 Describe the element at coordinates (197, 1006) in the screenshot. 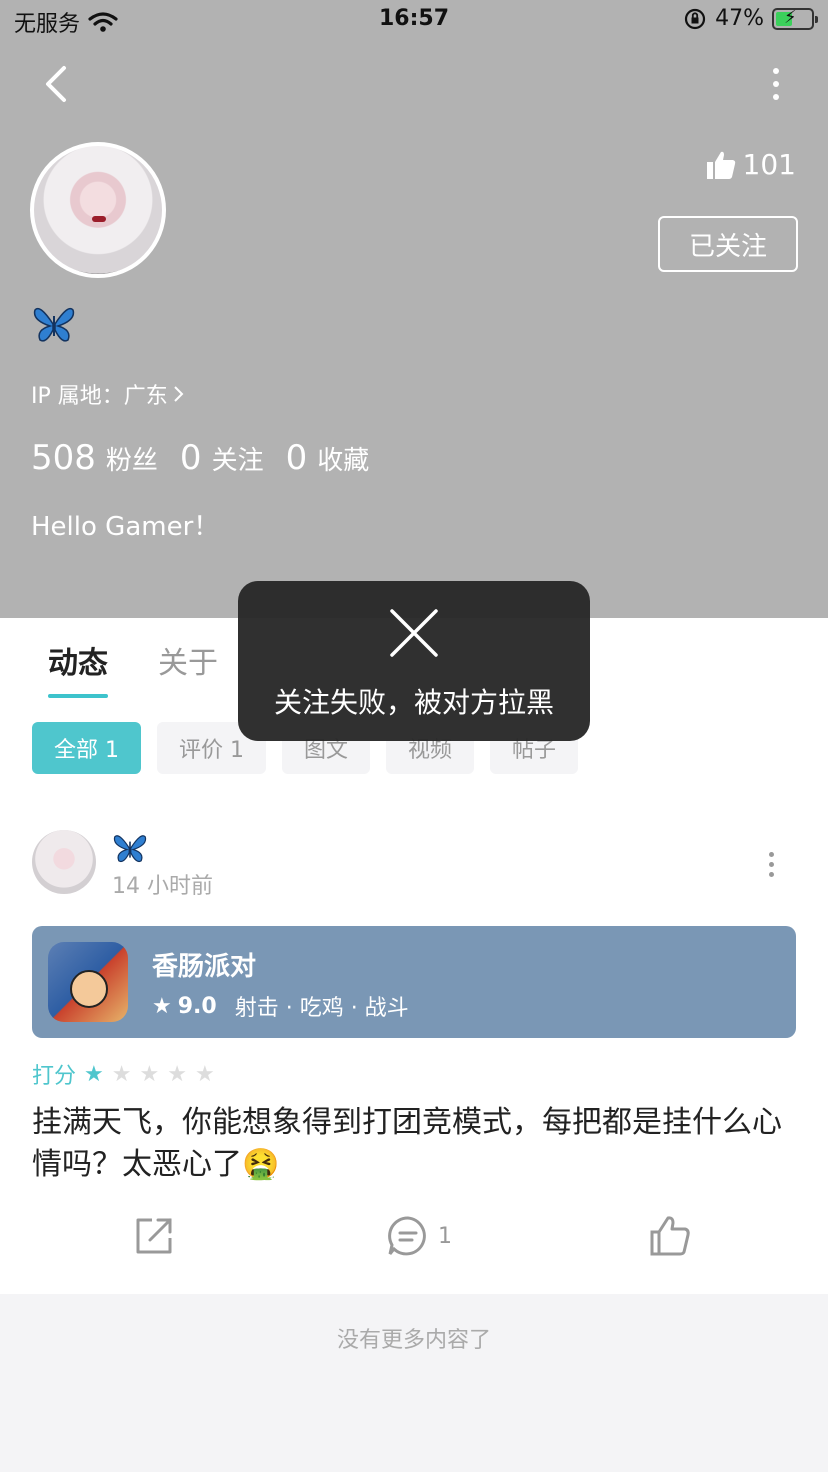

I see `game-score: 9.0` at that location.